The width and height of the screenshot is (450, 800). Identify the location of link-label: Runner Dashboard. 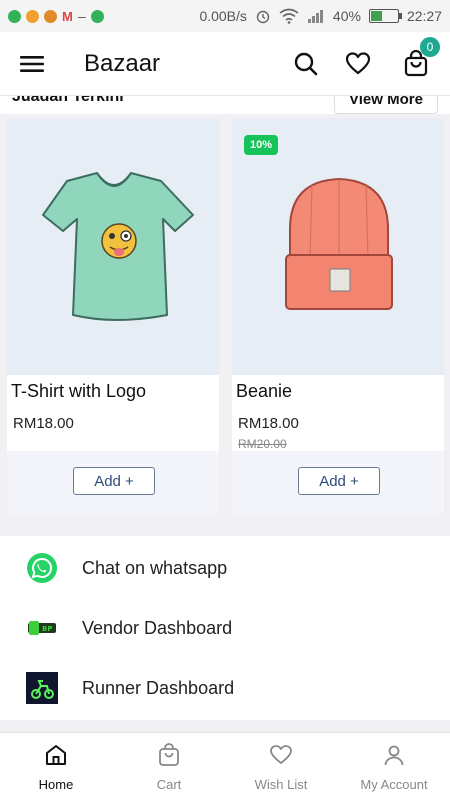
(158, 688).